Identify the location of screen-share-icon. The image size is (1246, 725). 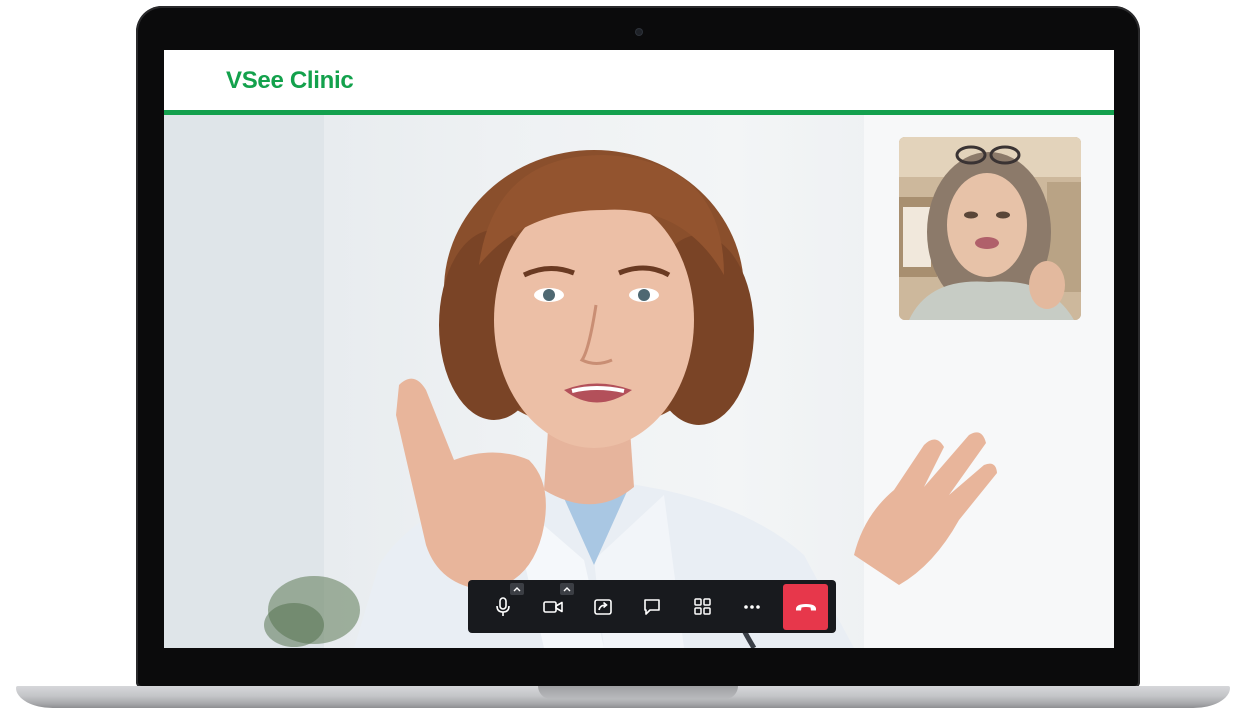
(602, 606).